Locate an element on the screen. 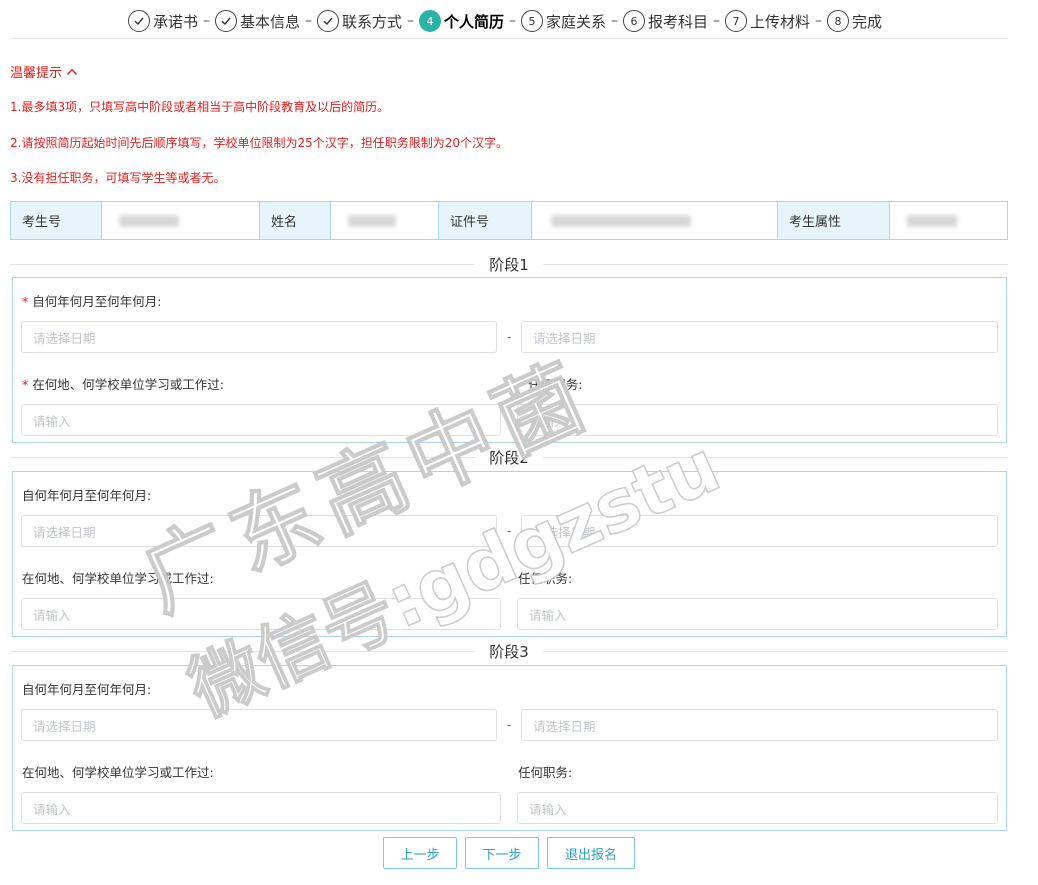  id-value is located at coordinates (655, 220).